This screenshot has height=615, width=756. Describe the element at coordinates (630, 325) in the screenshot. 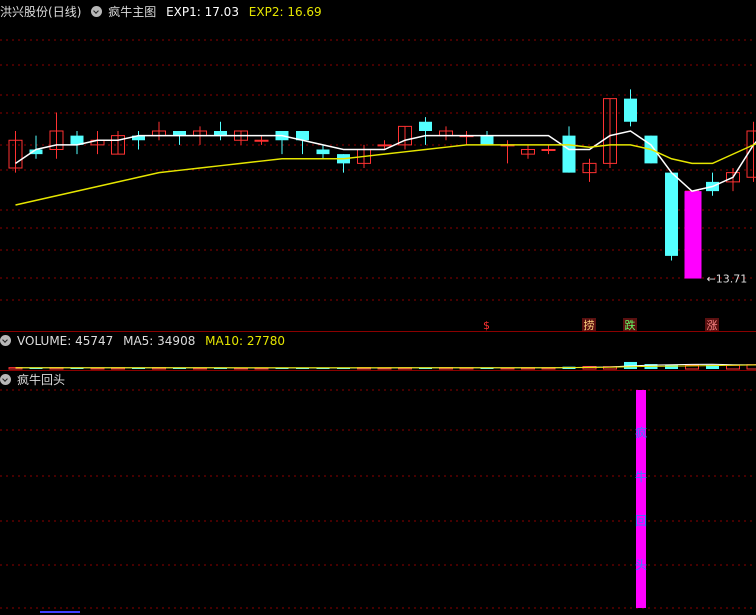

I see `marker-label: 跌` at that location.